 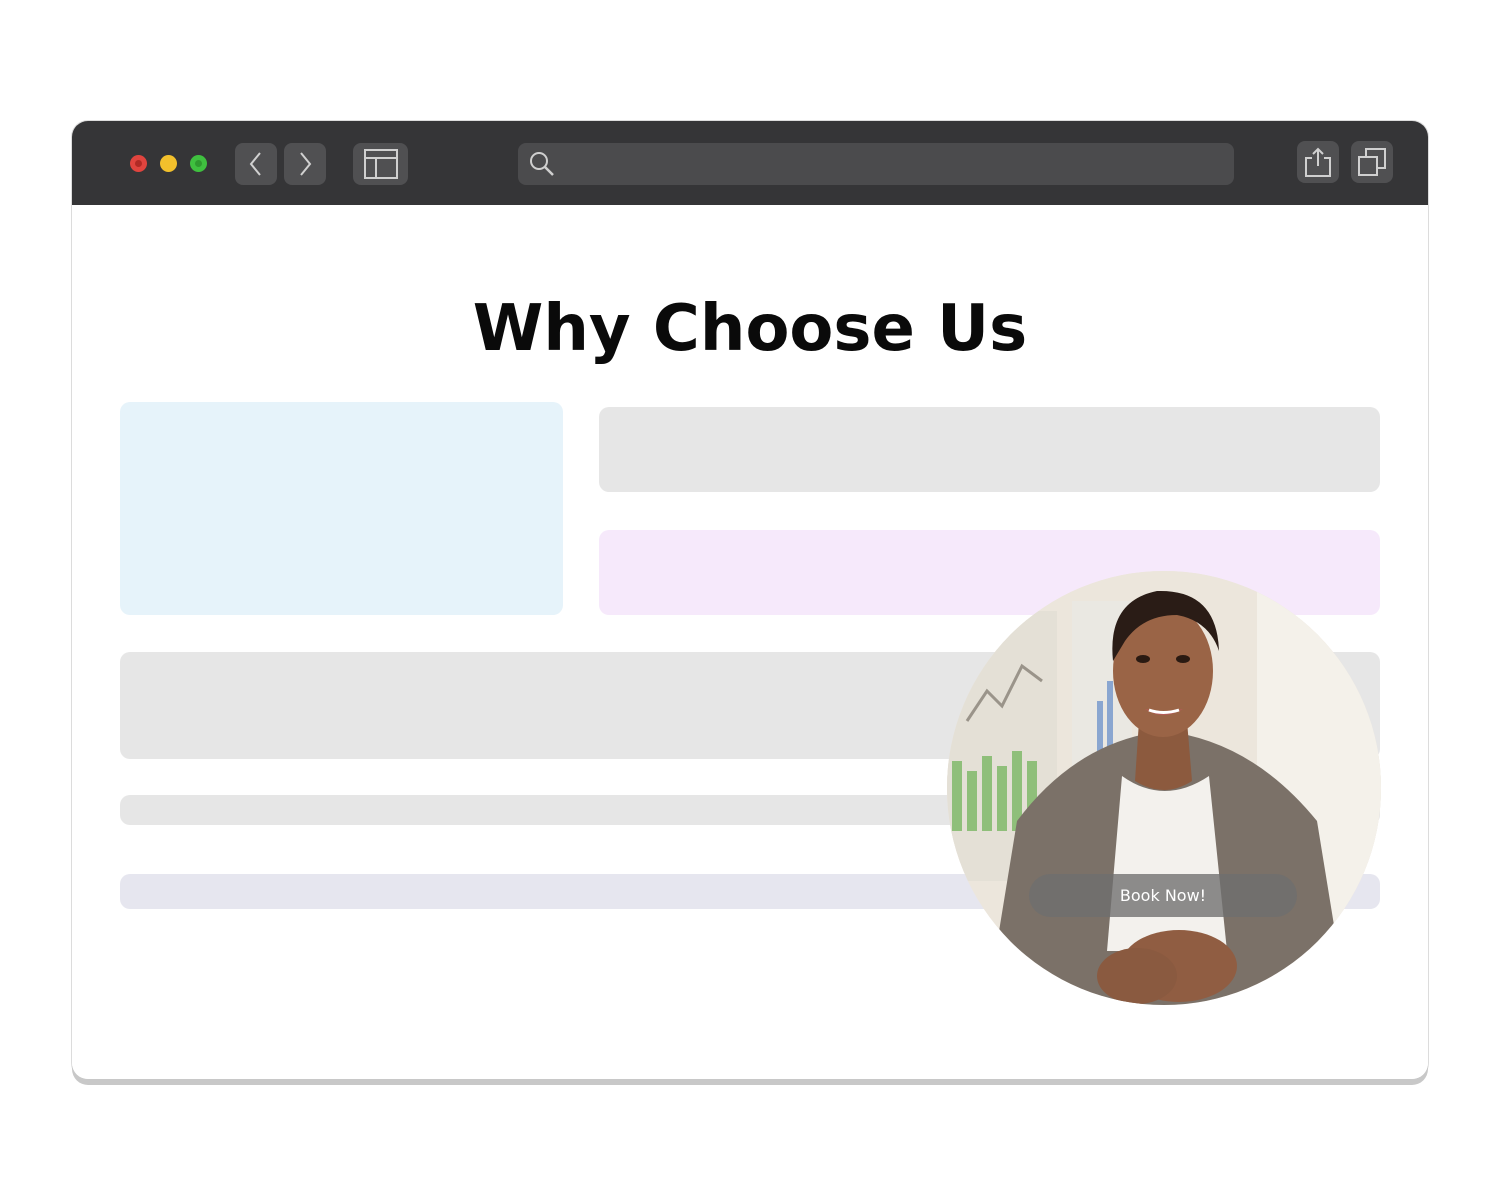 I want to click on share-icon, so click(x=1318, y=162).